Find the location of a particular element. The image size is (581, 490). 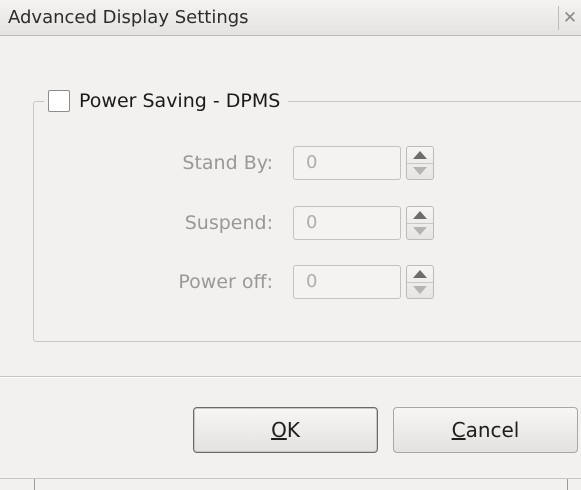

ok-mnemonic: O is located at coordinates (279, 430).